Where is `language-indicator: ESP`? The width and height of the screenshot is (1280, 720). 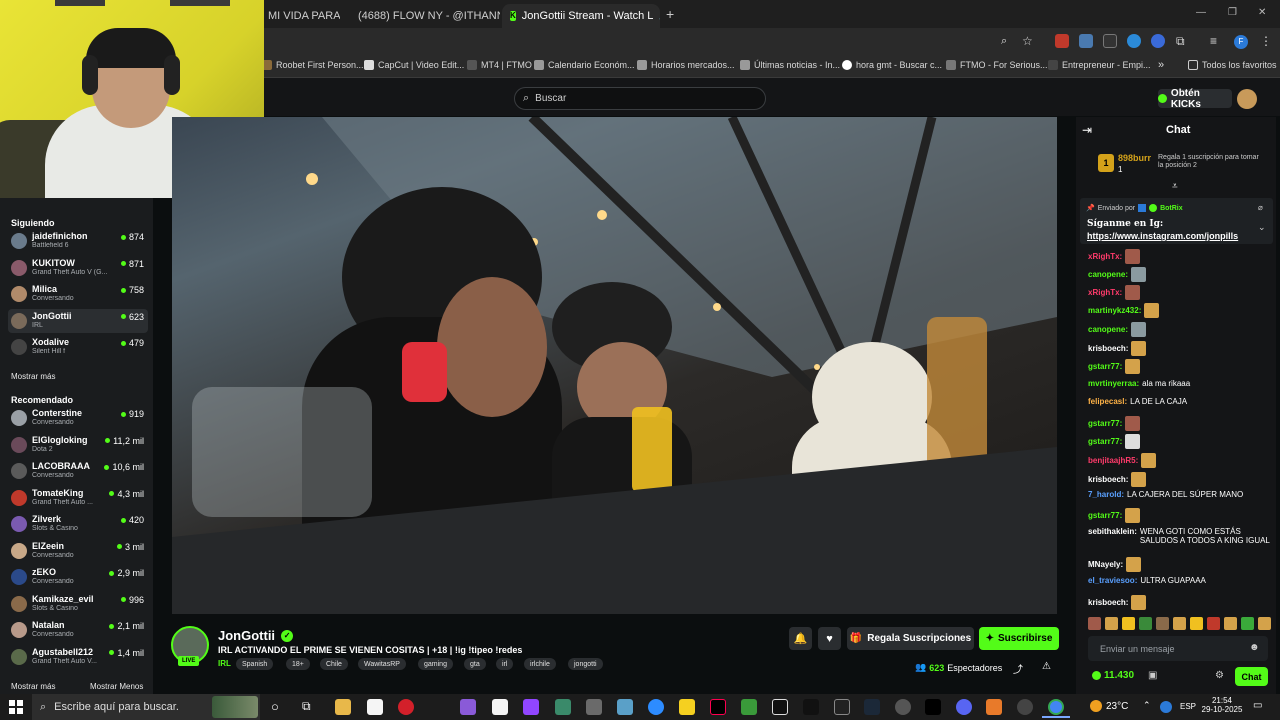
language-indicator: ESP is located at coordinates (1188, 706).